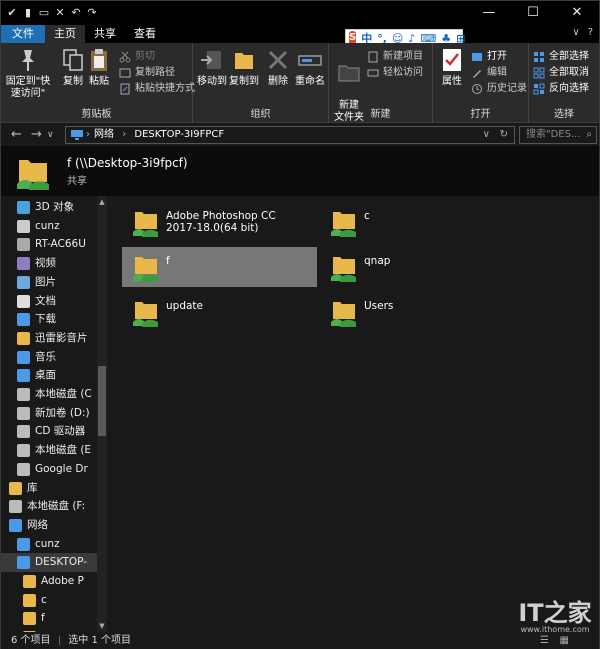  Describe the element at coordinates (23, 34) in the screenshot. I see `tab-file: 文件` at that location.